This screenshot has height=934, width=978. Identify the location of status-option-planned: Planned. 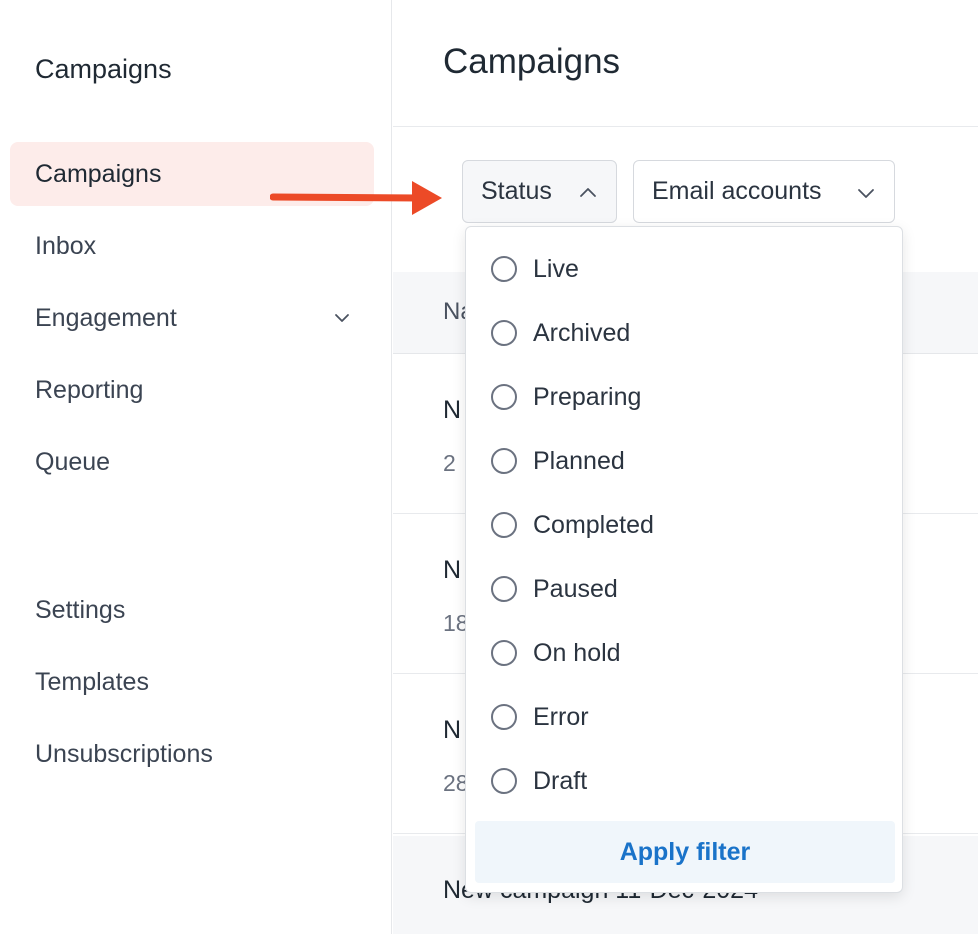
(684, 461).